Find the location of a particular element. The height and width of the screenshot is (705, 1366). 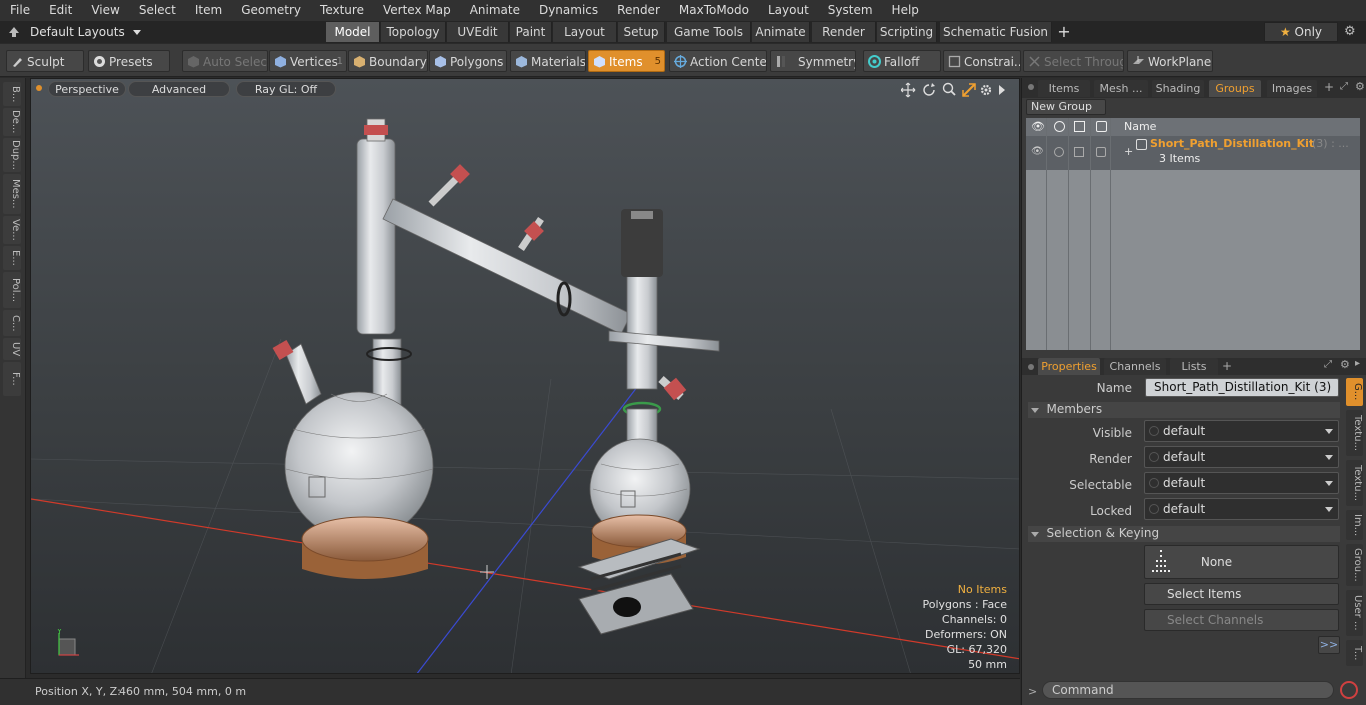

materials-button: Materials is located at coordinates (548, 61).